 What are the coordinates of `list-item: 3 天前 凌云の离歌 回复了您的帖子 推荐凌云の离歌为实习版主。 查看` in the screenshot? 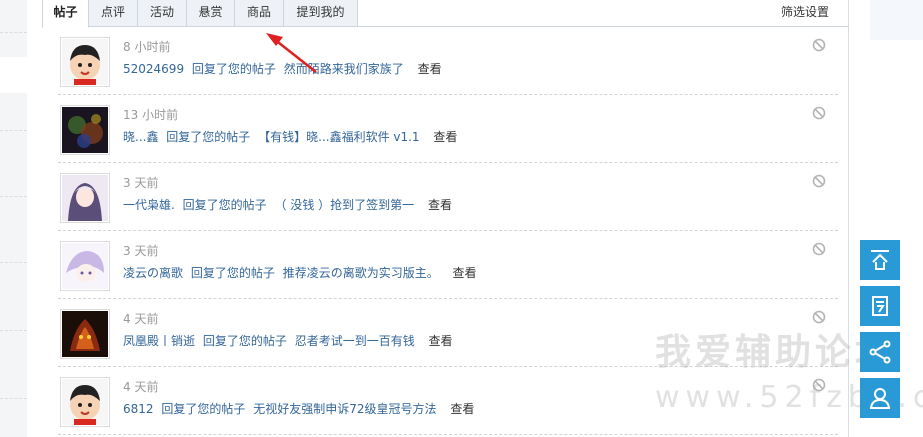 It's located at (448, 265).